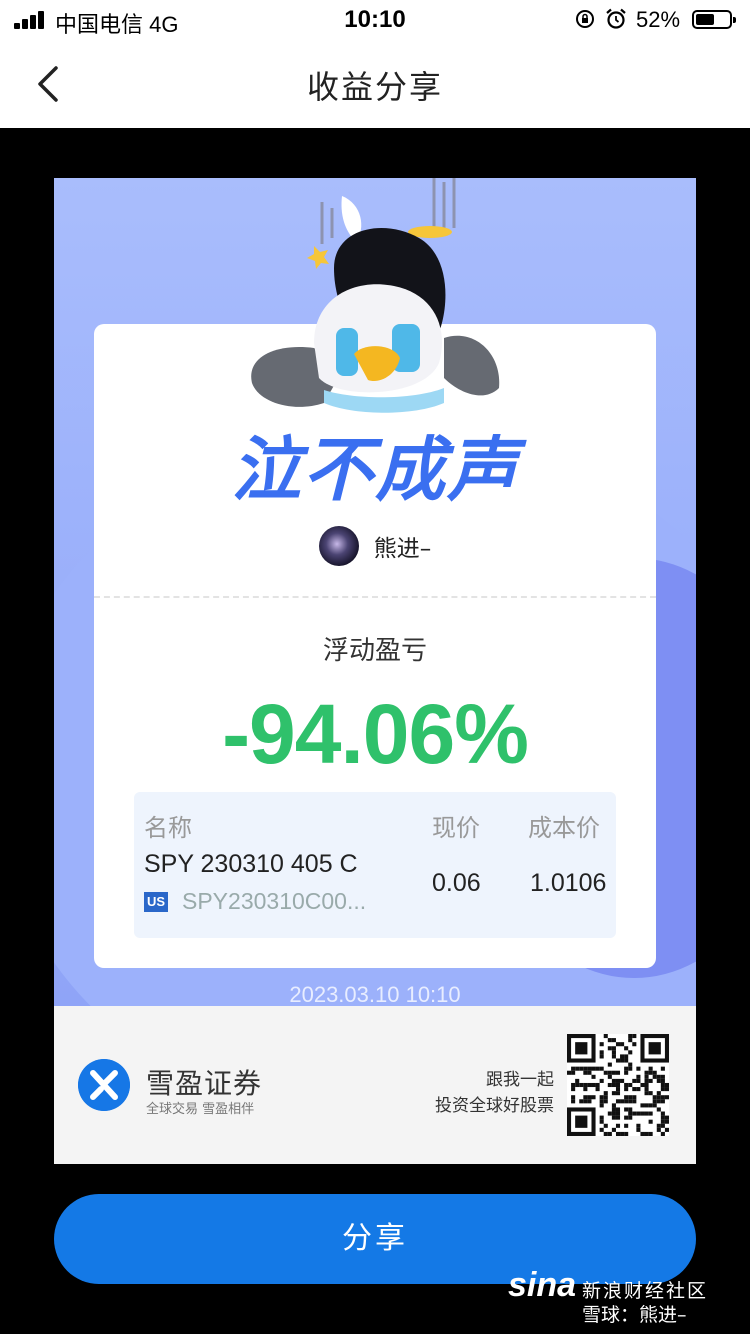 This screenshot has height=1334, width=750. Describe the element at coordinates (375, 470) in the screenshot. I see `headline: 泣不成声` at that location.